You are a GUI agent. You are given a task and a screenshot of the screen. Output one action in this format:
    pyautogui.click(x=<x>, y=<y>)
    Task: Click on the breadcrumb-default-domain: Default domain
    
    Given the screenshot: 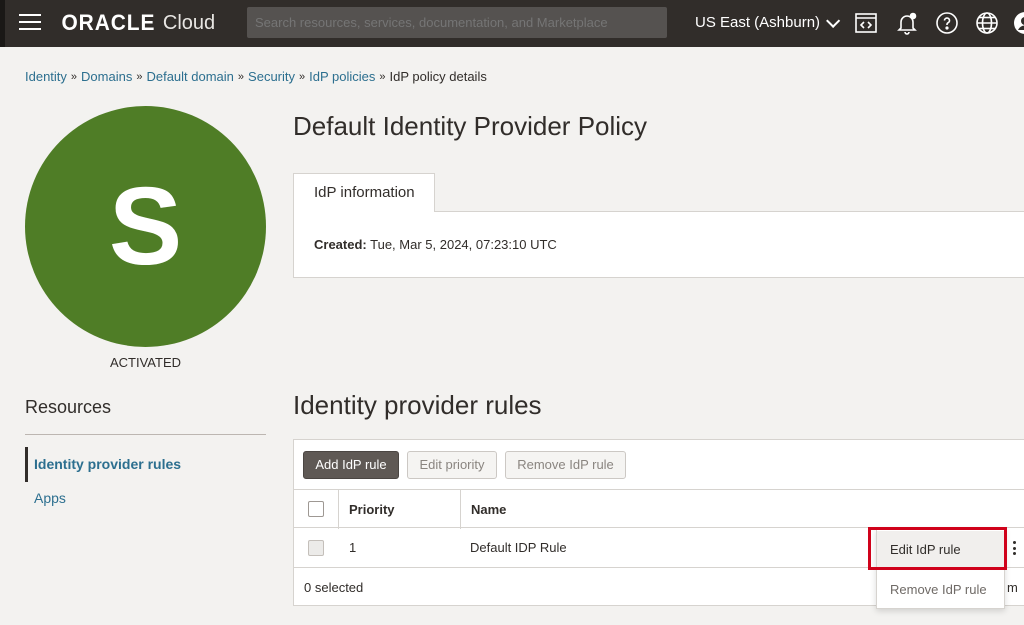 What is the action you would take?
    pyautogui.click(x=189, y=76)
    